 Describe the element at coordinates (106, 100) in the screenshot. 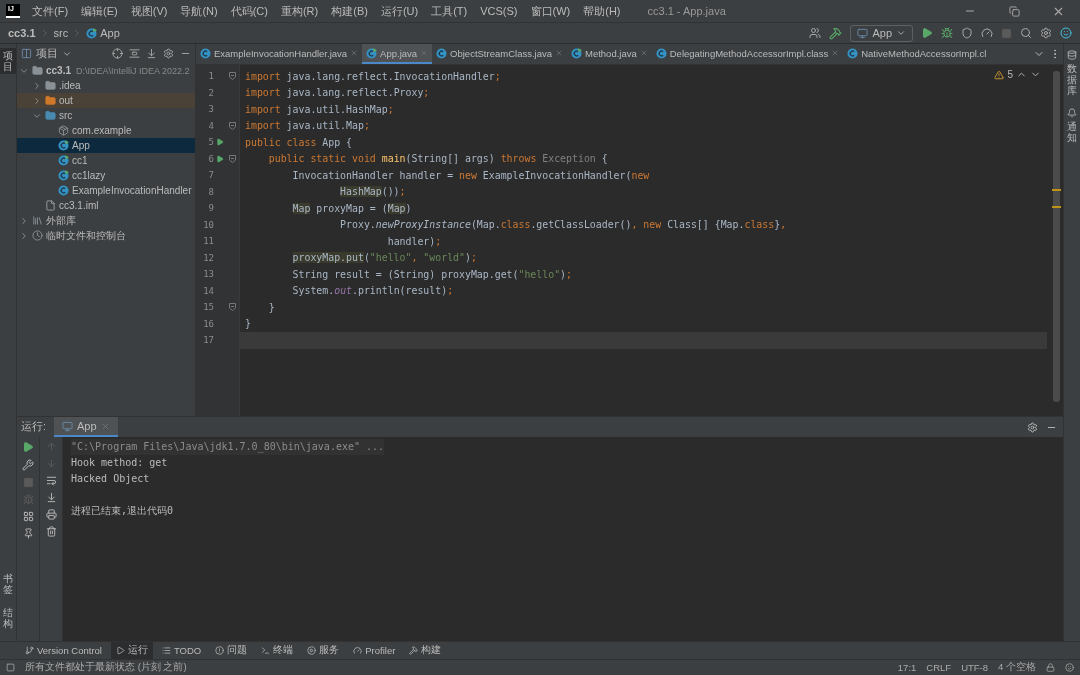

I see `tree-item: out` at that location.